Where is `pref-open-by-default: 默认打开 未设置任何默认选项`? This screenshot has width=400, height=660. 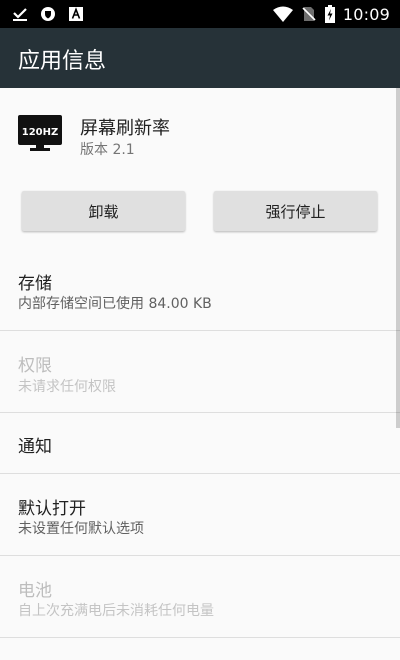 pref-open-by-default: 默认打开 未设置任何默认选项 is located at coordinates (200, 514).